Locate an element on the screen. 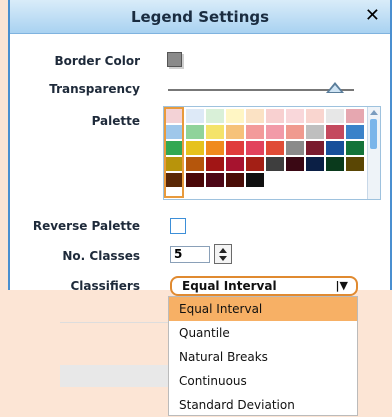 The height and width of the screenshot is (417, 392). classifiers-label: Classifiers is located at coordinates (105, 286).